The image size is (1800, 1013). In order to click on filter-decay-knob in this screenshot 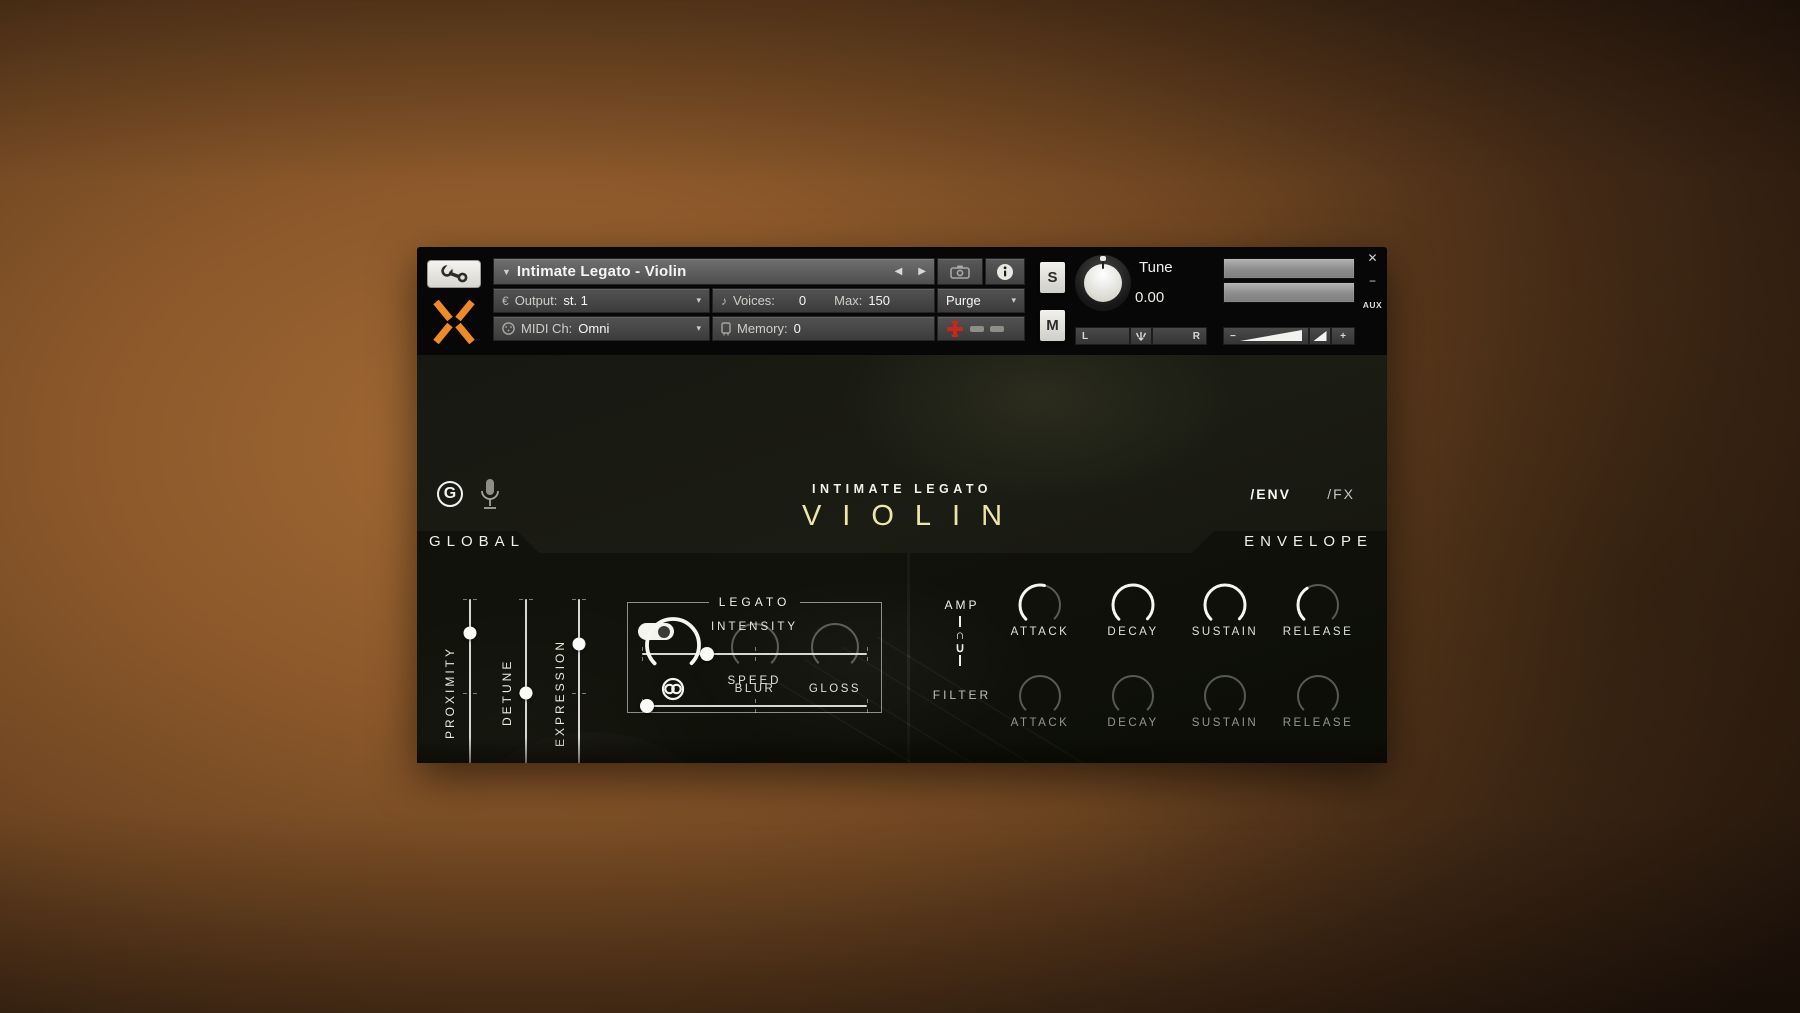, I will do `click(1133, 696)`.